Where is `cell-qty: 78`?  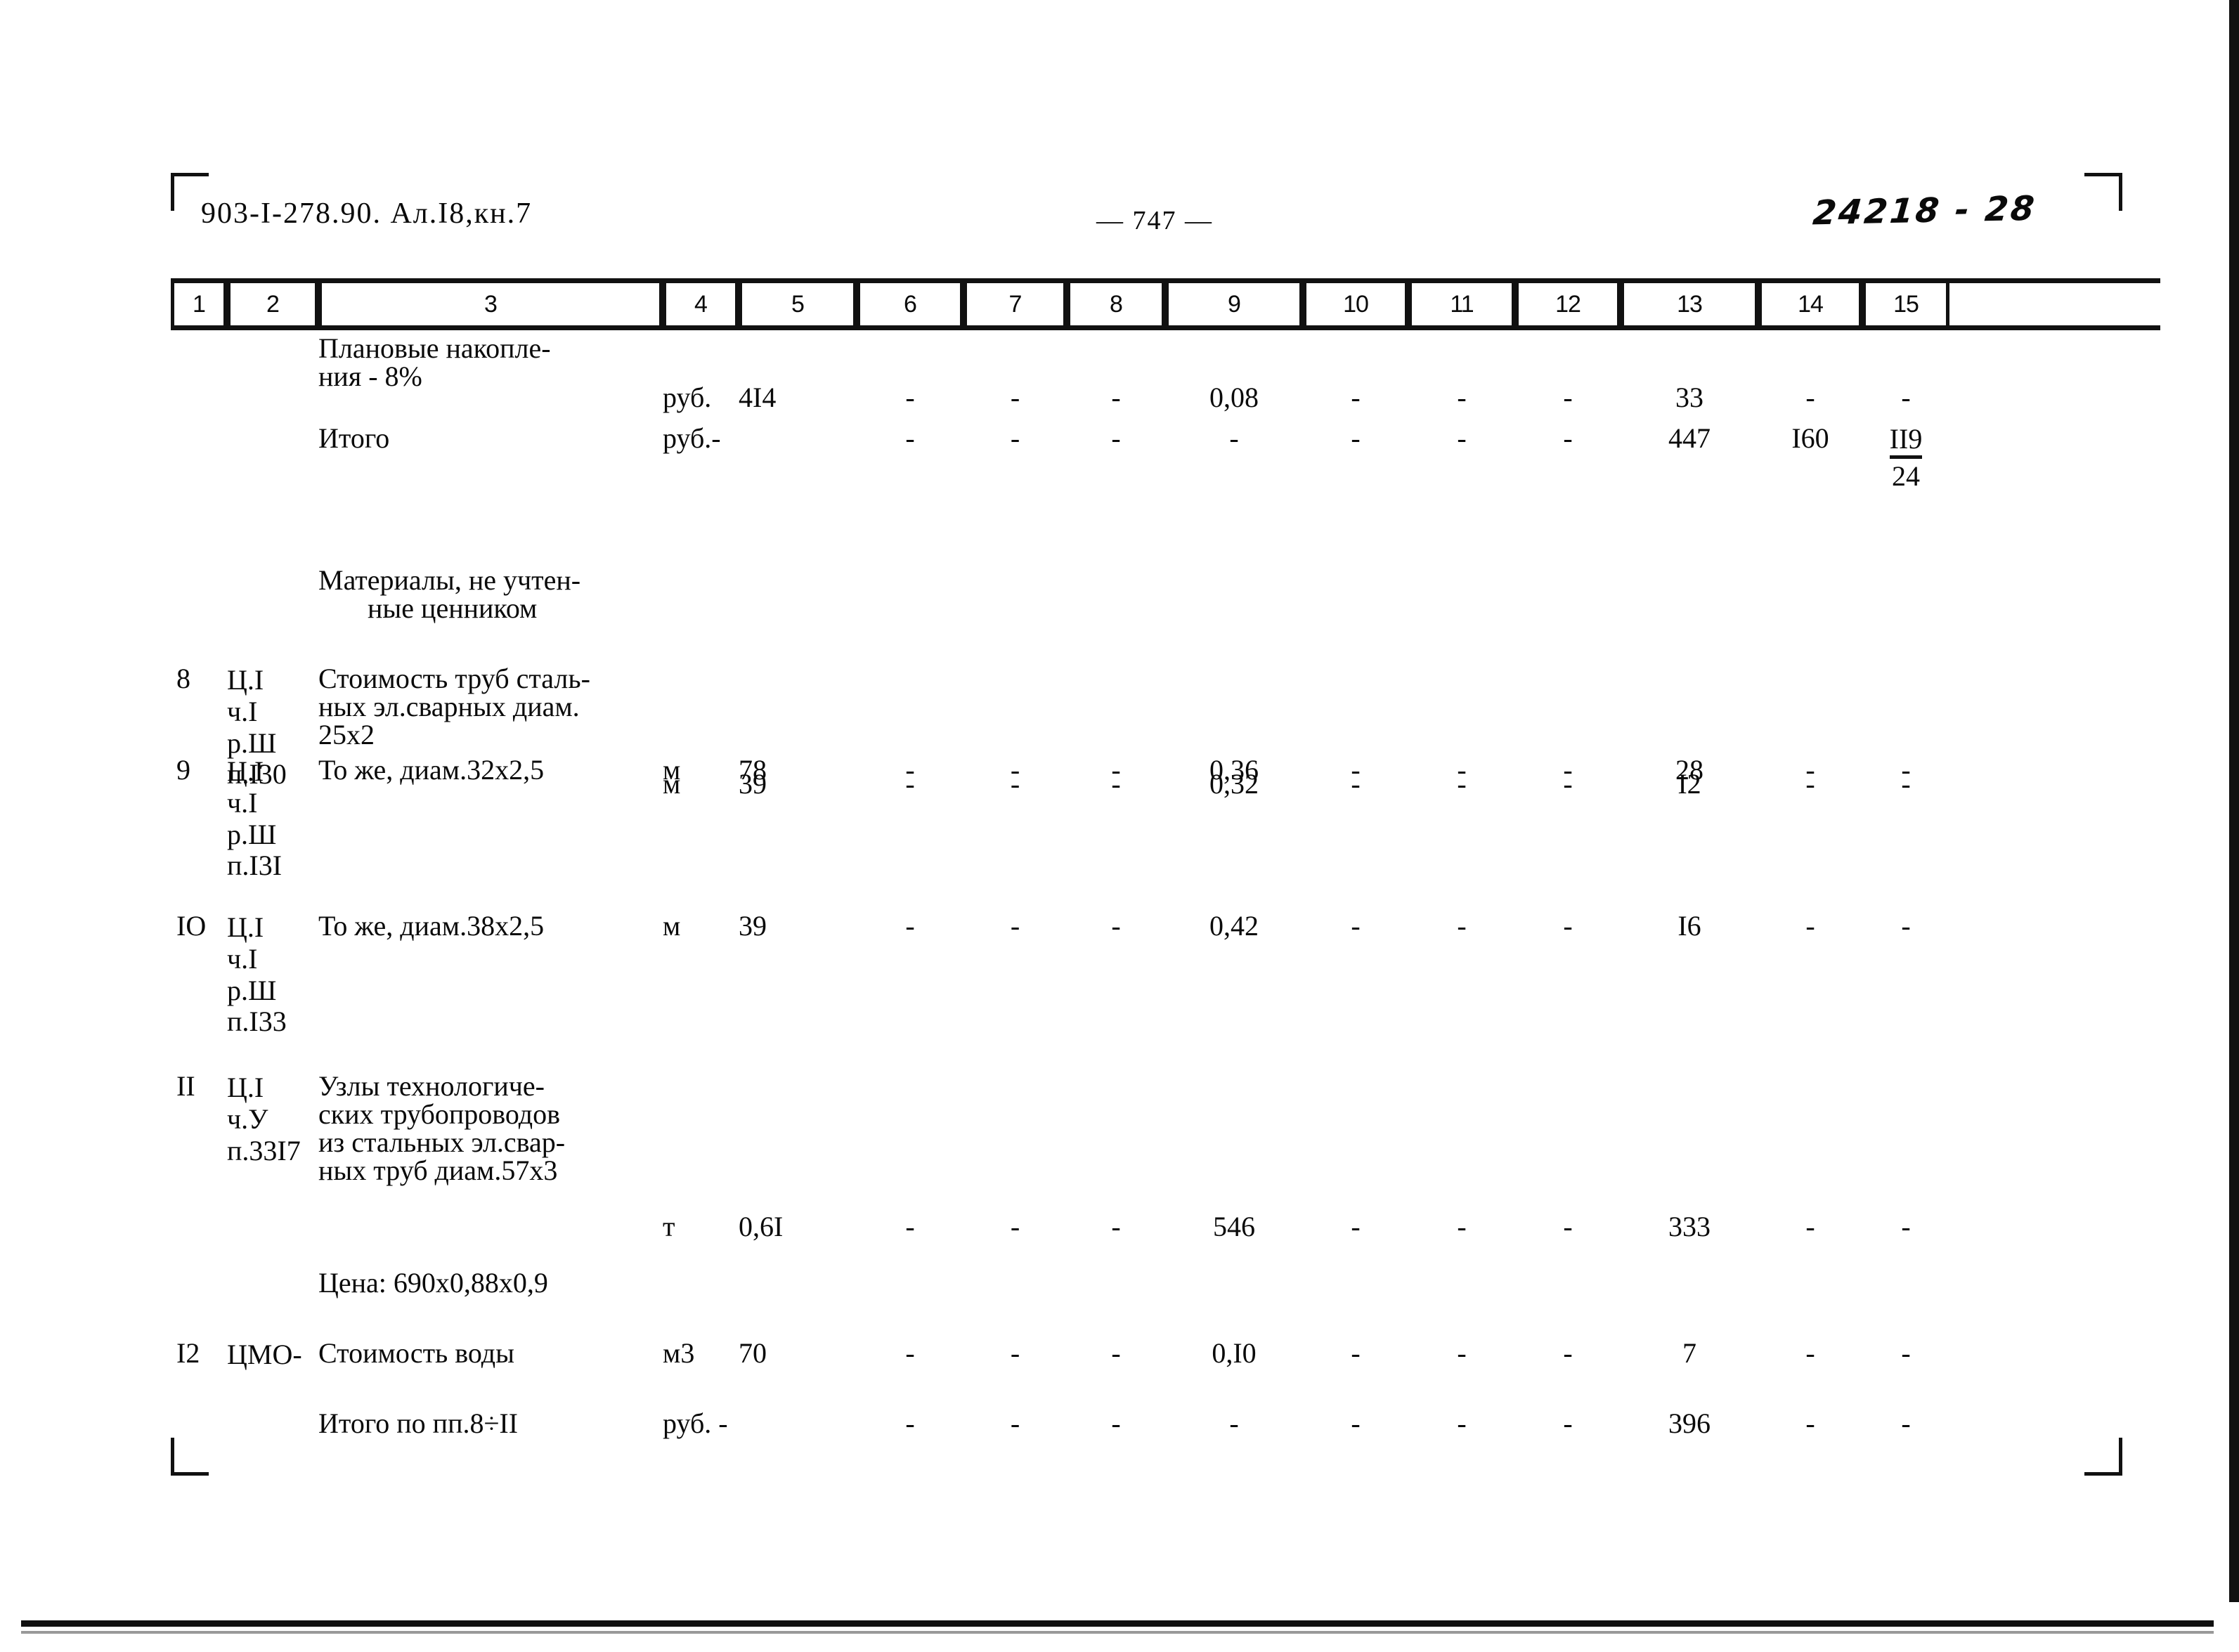
cell-qty: 78 is located at coordinates (753, 770).